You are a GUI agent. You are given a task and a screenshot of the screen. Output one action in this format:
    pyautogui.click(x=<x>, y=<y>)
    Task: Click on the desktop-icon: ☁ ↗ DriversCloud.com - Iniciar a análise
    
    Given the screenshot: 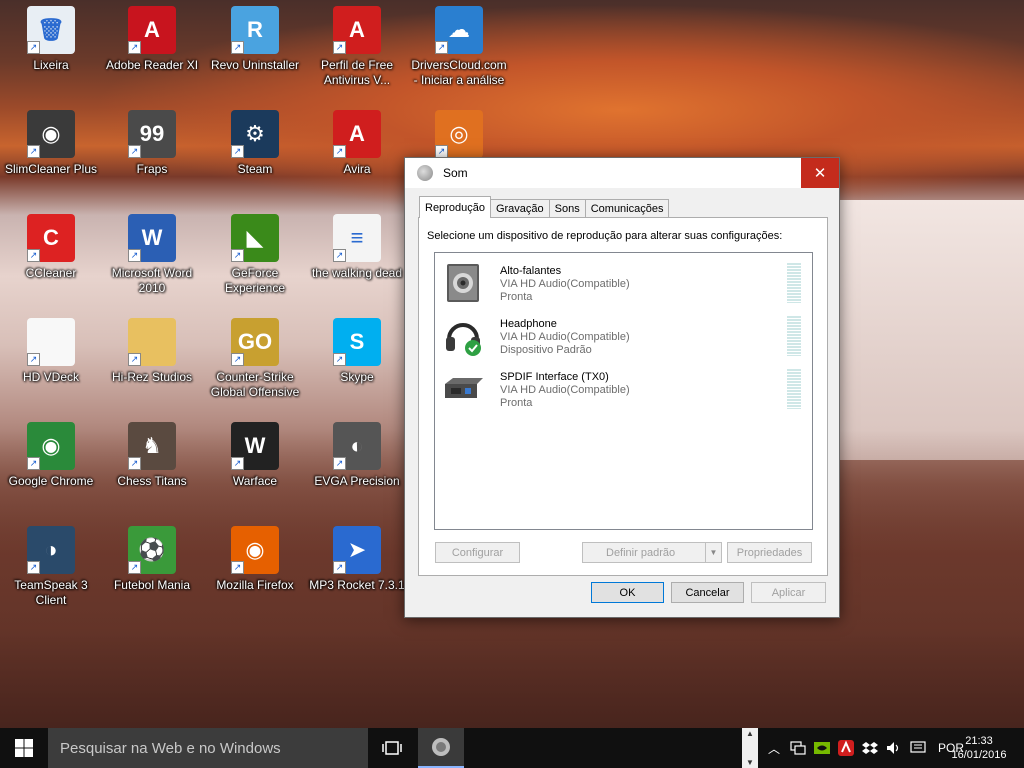 What is the action you would take?
    pyautogui.click(x=459, y=50)
    